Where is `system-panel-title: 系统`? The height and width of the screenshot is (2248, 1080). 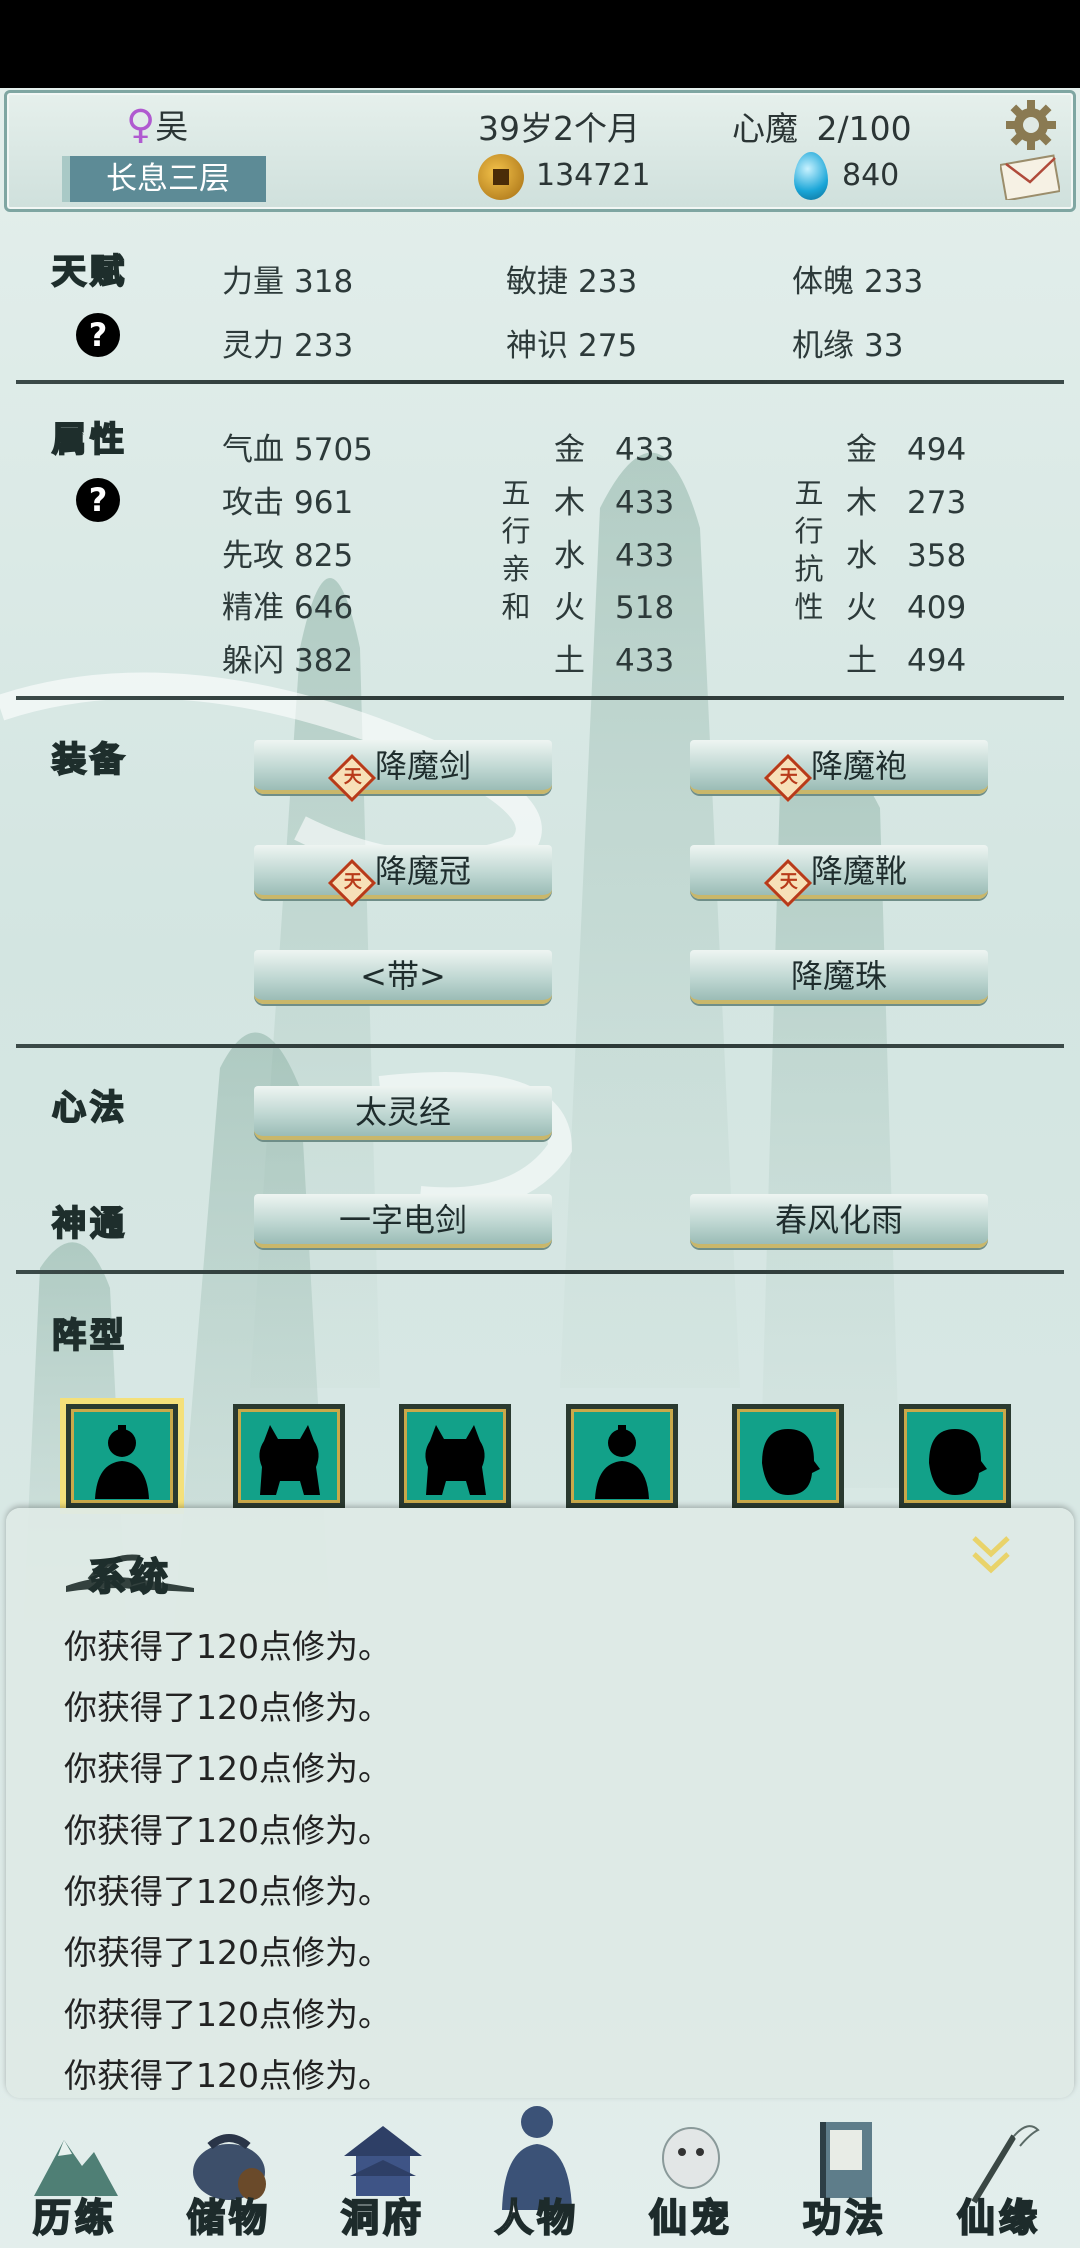 system-panel-title: 系统 is located at coordinates (130, 1576).